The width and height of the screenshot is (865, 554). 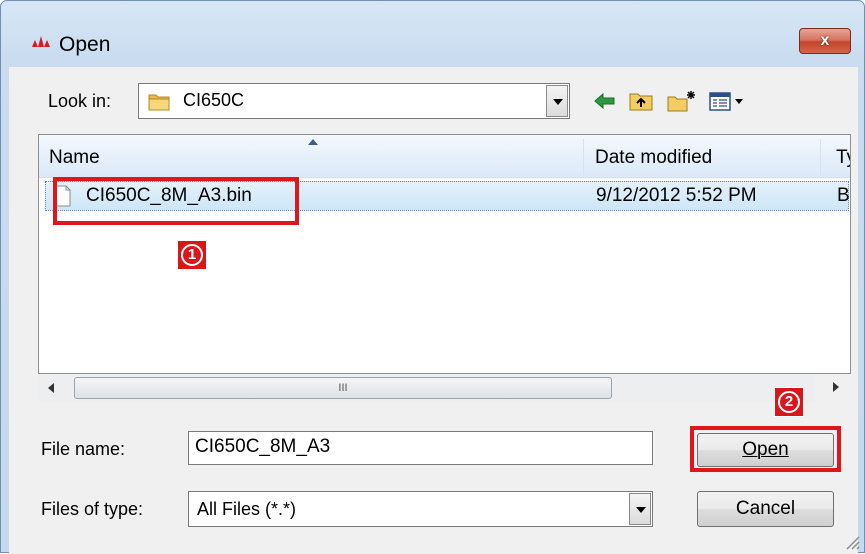 I want to click on look-in-dropdown-arrow, so click(x=557, y=101).